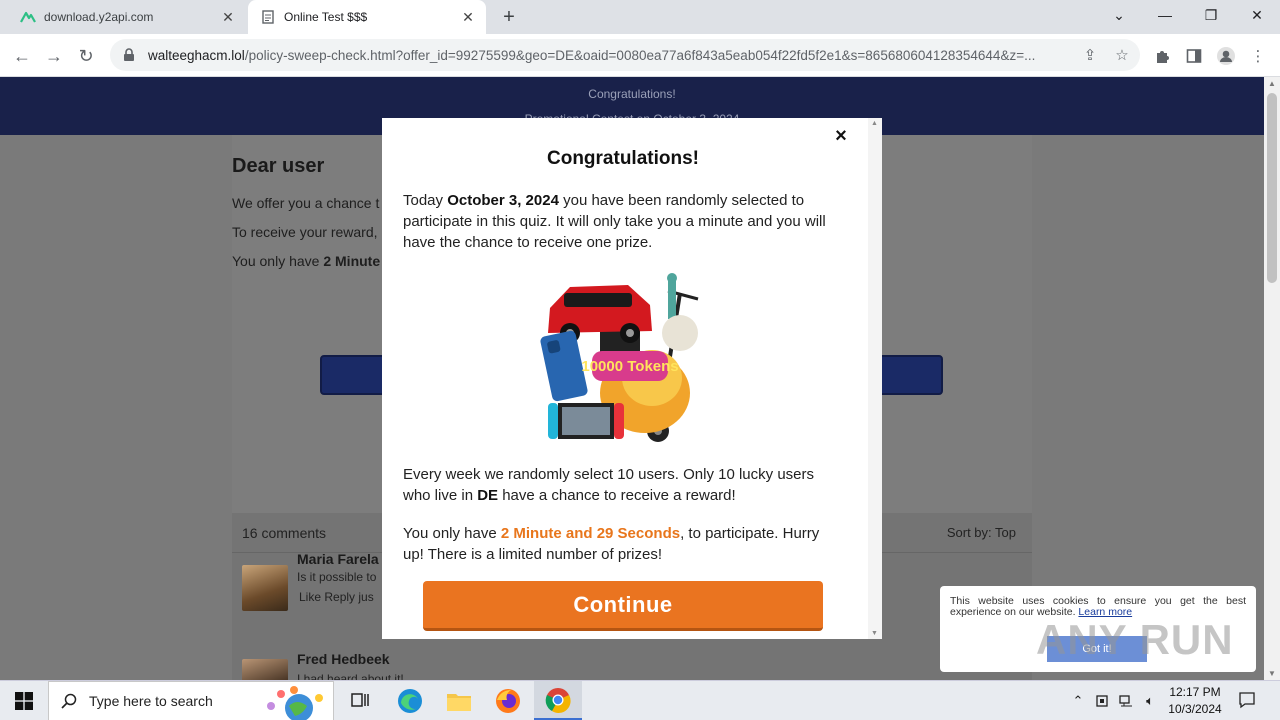 Image resolution: width=1280 pixels, height=720 pixels. What do you see at coordinates (558, 700) in the screenshot?
I see `chrome-icon` at bounding box center [558, 700].